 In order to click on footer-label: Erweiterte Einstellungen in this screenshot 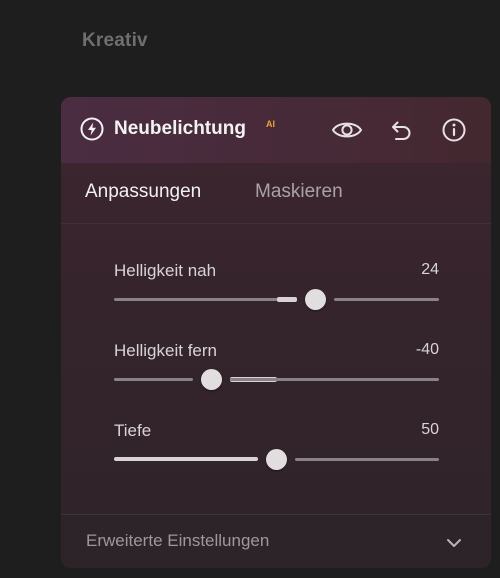, I will do `click(178, 540)`.